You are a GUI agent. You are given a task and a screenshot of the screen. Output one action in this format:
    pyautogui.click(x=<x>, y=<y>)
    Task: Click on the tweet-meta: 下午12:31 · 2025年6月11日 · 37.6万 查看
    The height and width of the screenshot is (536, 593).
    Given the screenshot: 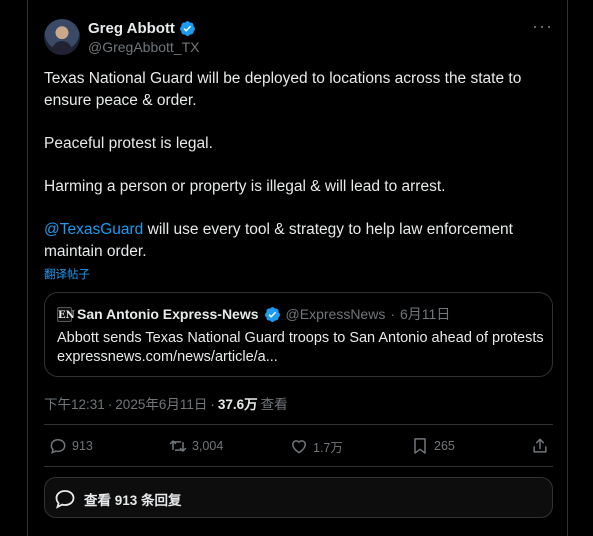 What is the action you would take?
    pyautogui.click(x=166, y=403)
    